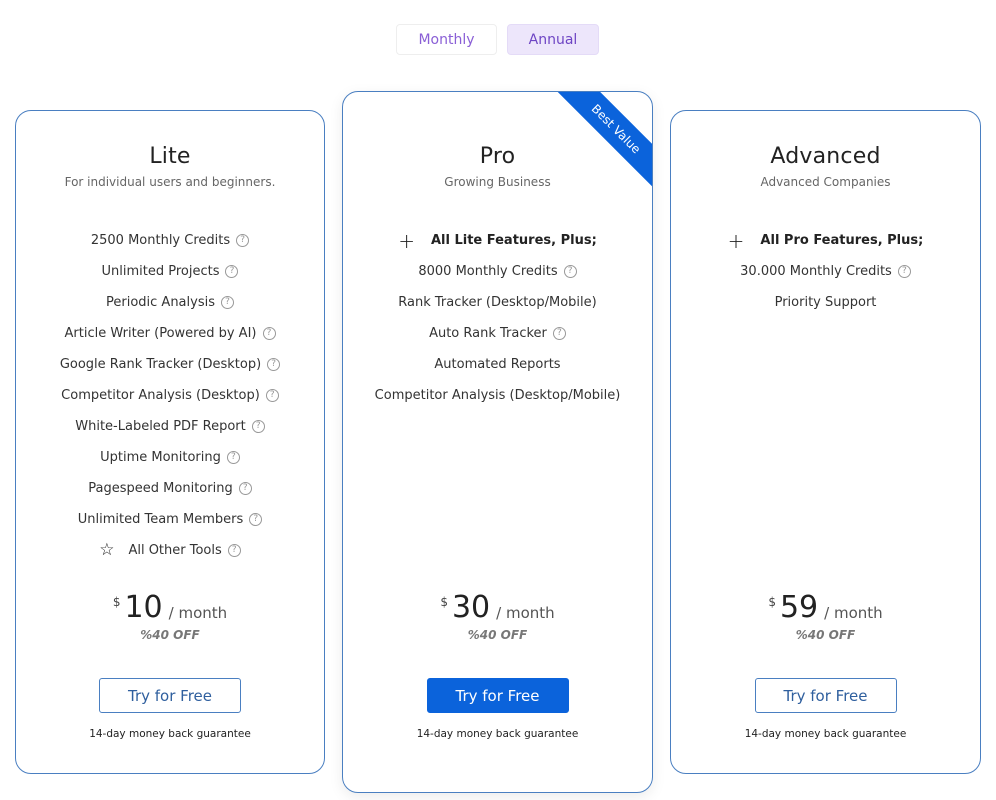 This screenshot has height=800, width=996. I want to click on feature-label: 2500 Monthly Credits, so click(160, 240).